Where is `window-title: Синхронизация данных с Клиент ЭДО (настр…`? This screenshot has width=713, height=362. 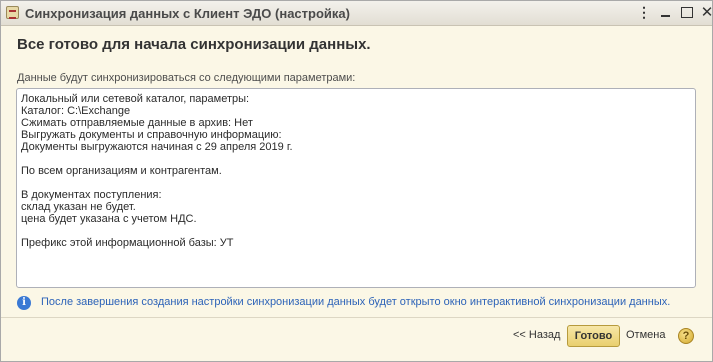
window-title: Синхронизация данных с Клиент ЭДО (настр… is located at coordinates (187, 13).